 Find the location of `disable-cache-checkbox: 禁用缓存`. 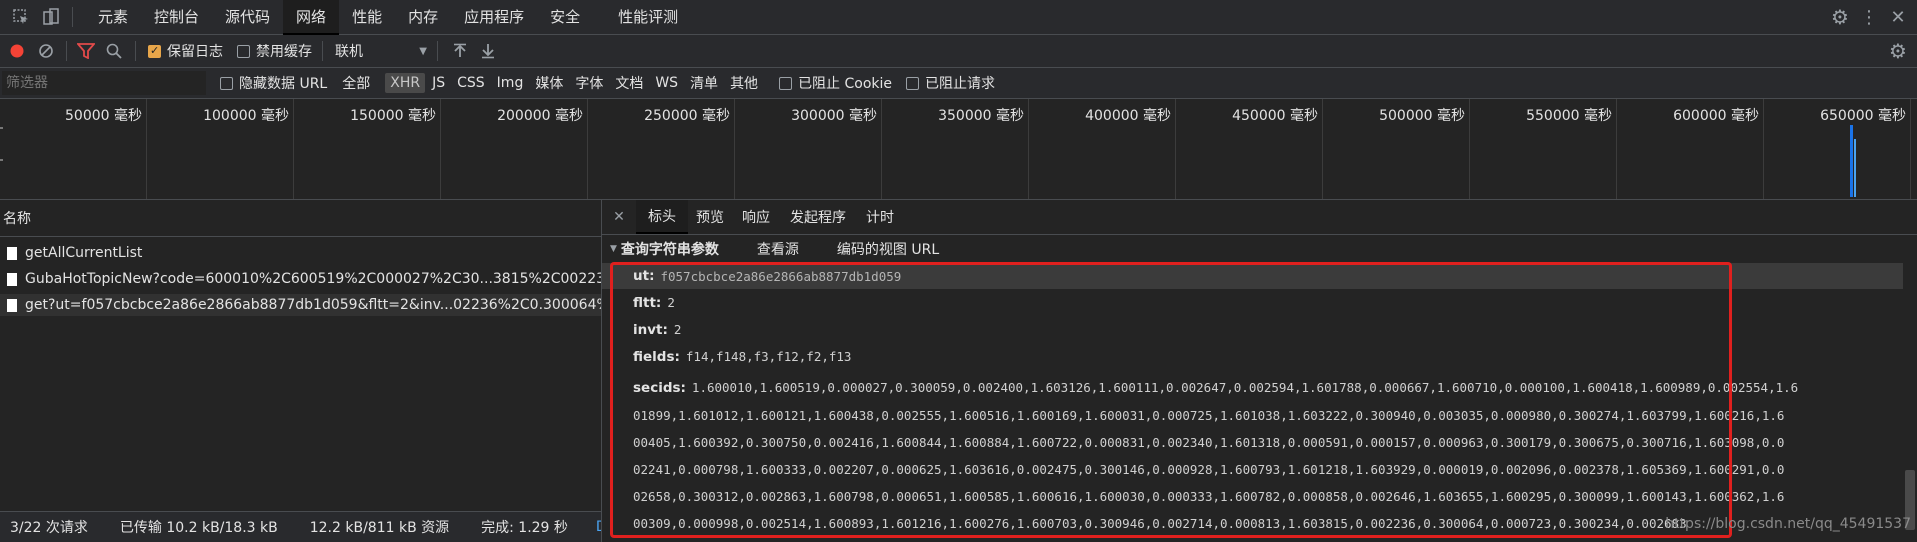

disable-cache-checkbox: 禁用缓存 is located at coordinates (274, 51).